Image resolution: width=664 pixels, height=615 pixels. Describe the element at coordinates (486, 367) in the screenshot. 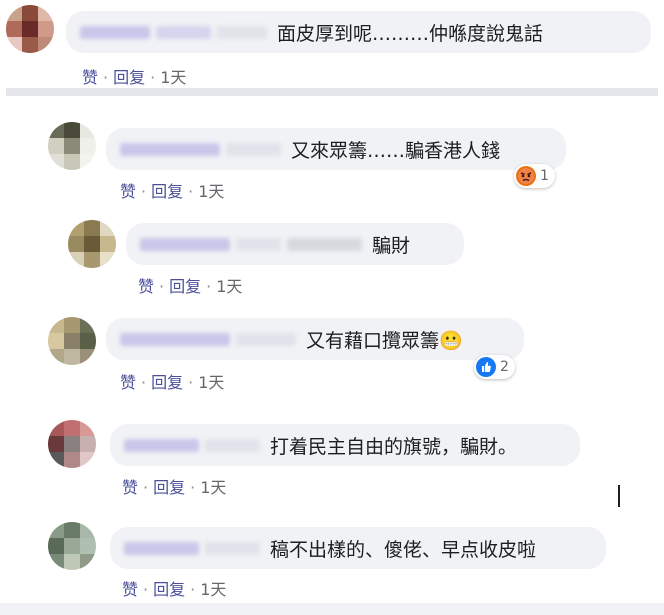

I see `like-reaction-icon` at that location.